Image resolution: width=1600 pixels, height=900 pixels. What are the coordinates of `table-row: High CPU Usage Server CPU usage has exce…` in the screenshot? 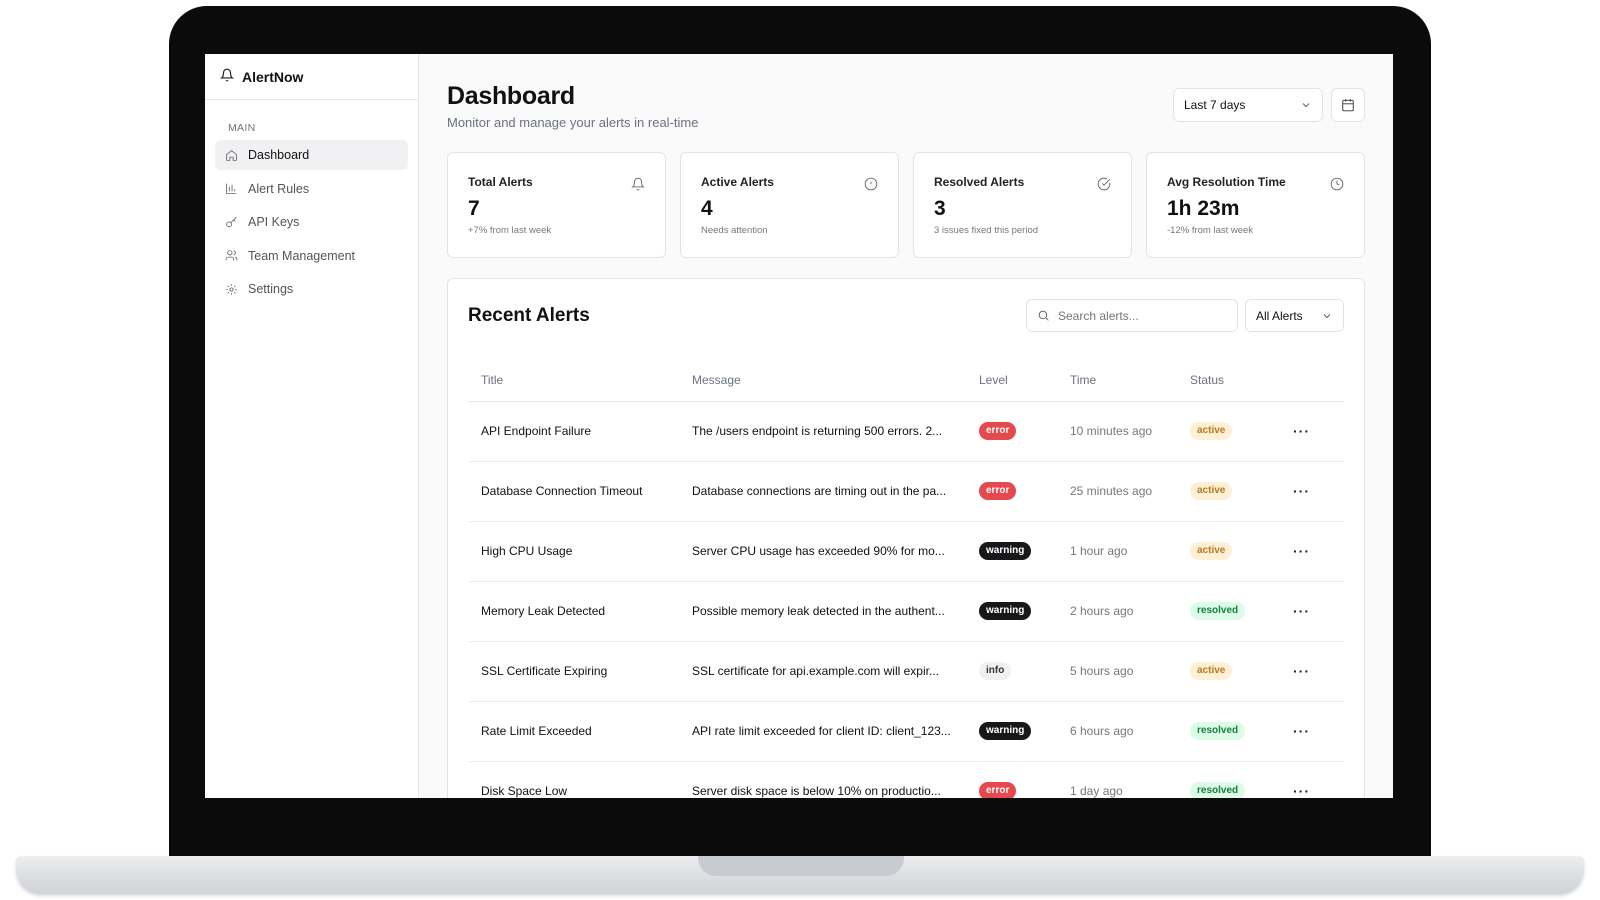 It's located at (906, 551).